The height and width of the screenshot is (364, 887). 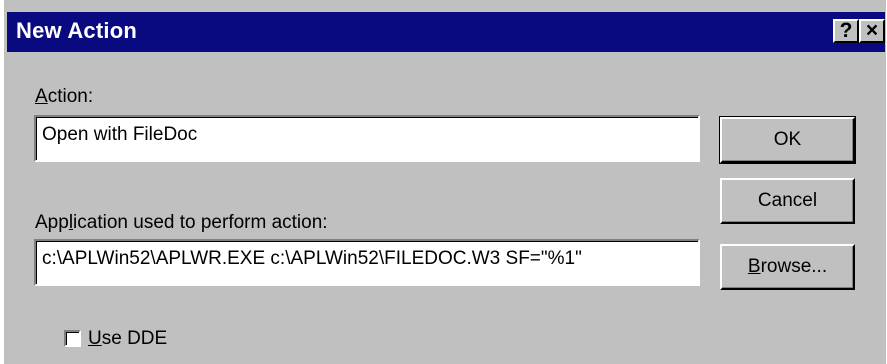 What do you see at coordinates (367, 138) in the screenshot?
I see `action-input: Open with FileDoc` at bounding box center [367, 138].